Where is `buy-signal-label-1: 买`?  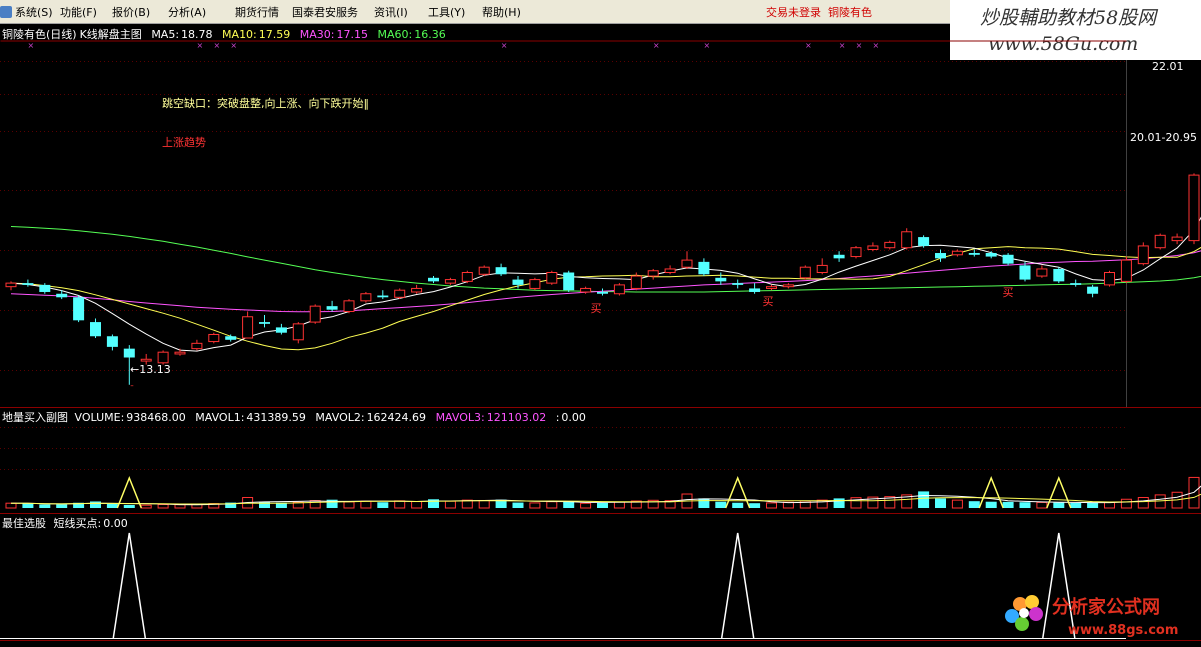
buy-signal-label-1: 买 is located at coordinates (768, 301).